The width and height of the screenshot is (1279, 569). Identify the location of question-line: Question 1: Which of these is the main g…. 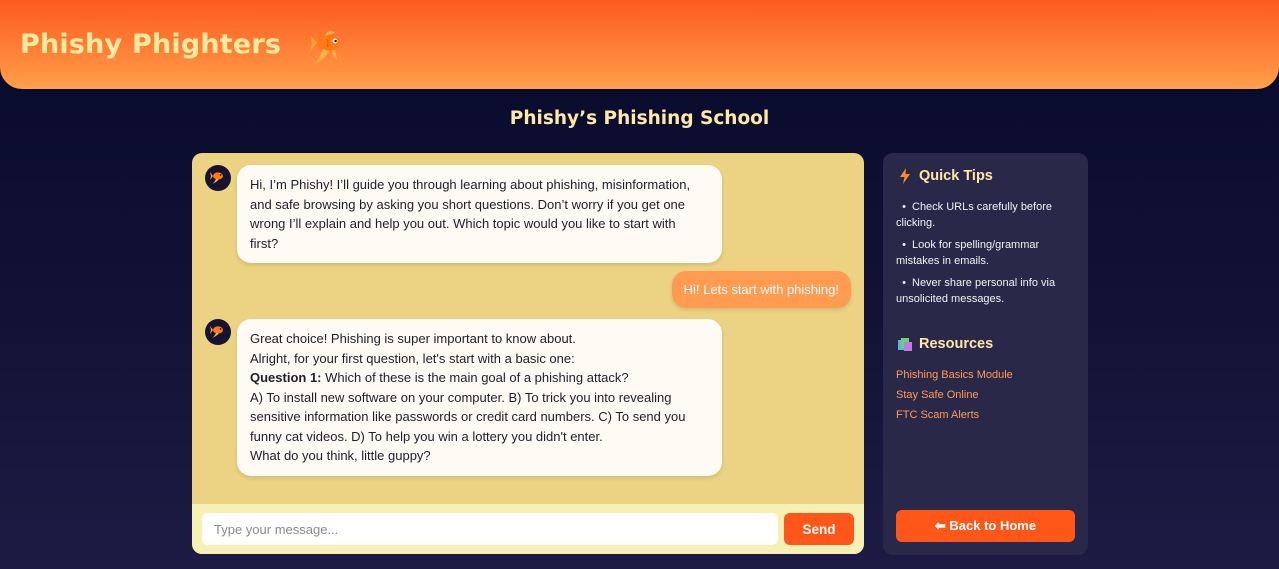
(480, 378).